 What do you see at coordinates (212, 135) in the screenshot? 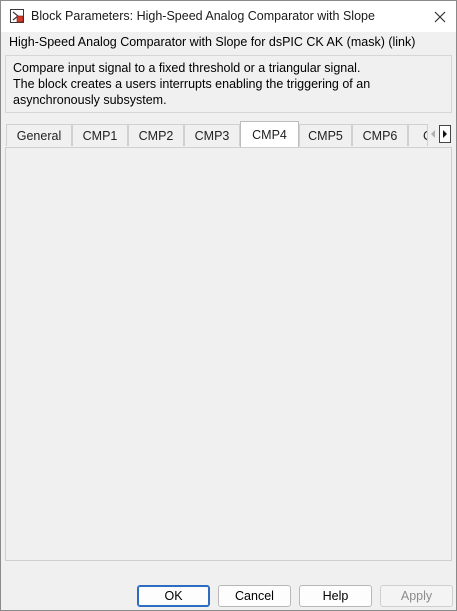
I see `tab-cmp3: CMP3` at bounding box center [212, 135].